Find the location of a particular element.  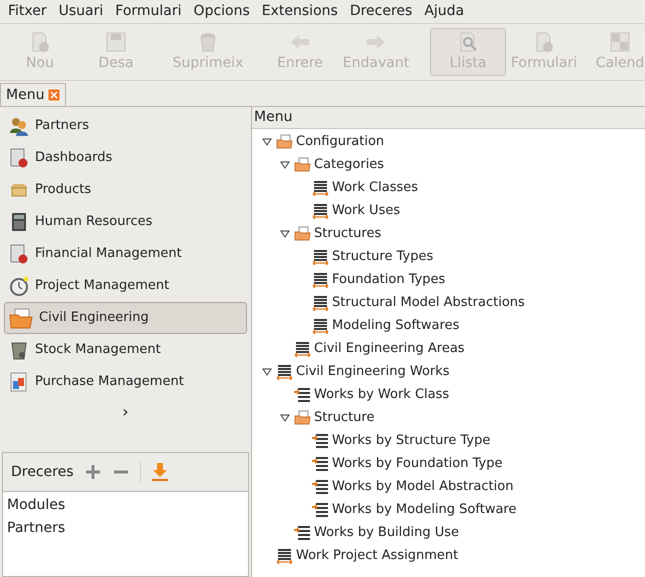

tree-item: Civil Engineering Areas is located at coordinates (389, 348).